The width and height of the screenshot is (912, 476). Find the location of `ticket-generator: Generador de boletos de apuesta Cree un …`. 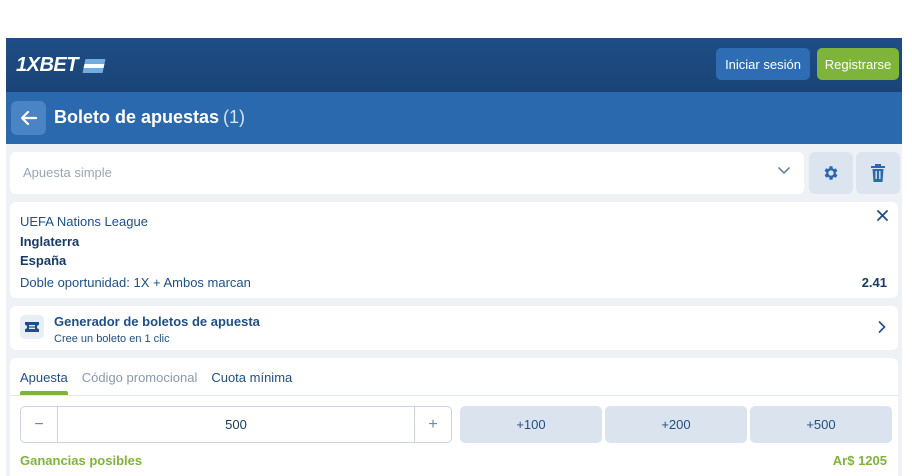

ticket-generator: Generador de boletos de apuesta Cree un … is located at coordinates (454, 328).